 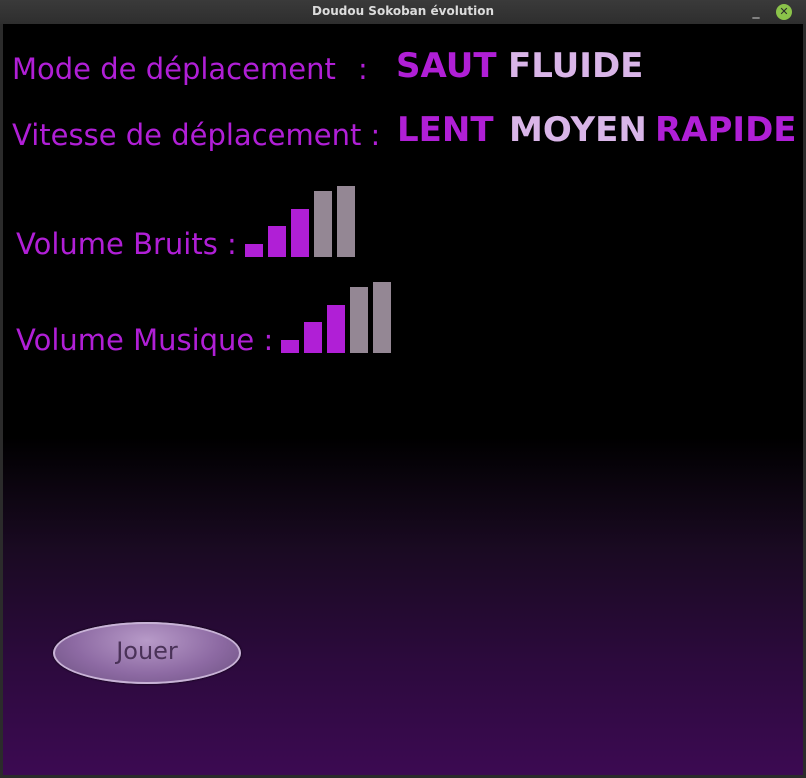 I want to click on close-icon: ✕, so click(x=784, y=12).